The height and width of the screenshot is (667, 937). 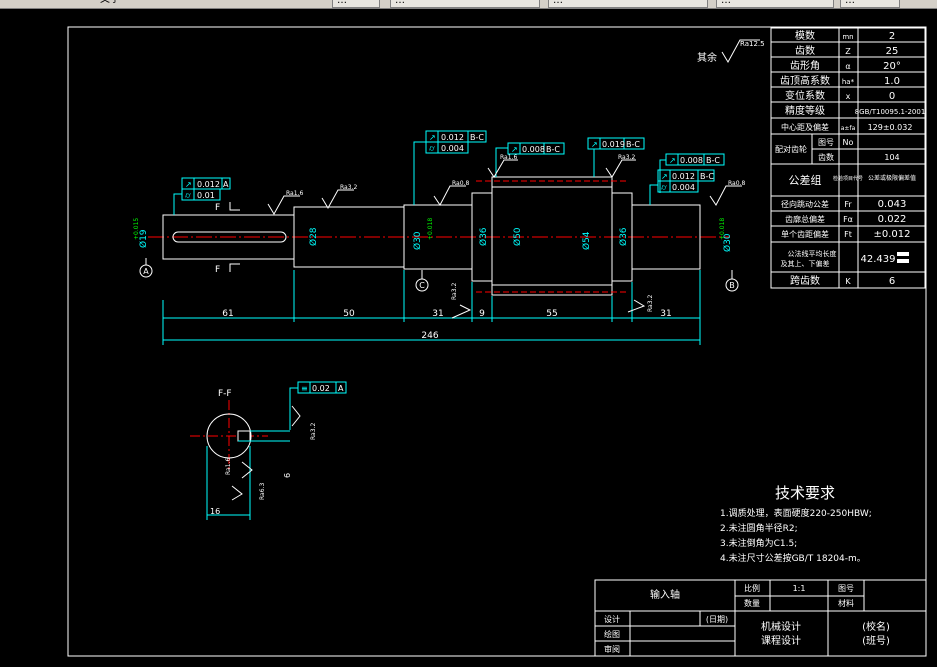 What do you see at coordinates (437, 314) in the screenshot?
I see `svg-text: 31` at bounding box center [437, 314].